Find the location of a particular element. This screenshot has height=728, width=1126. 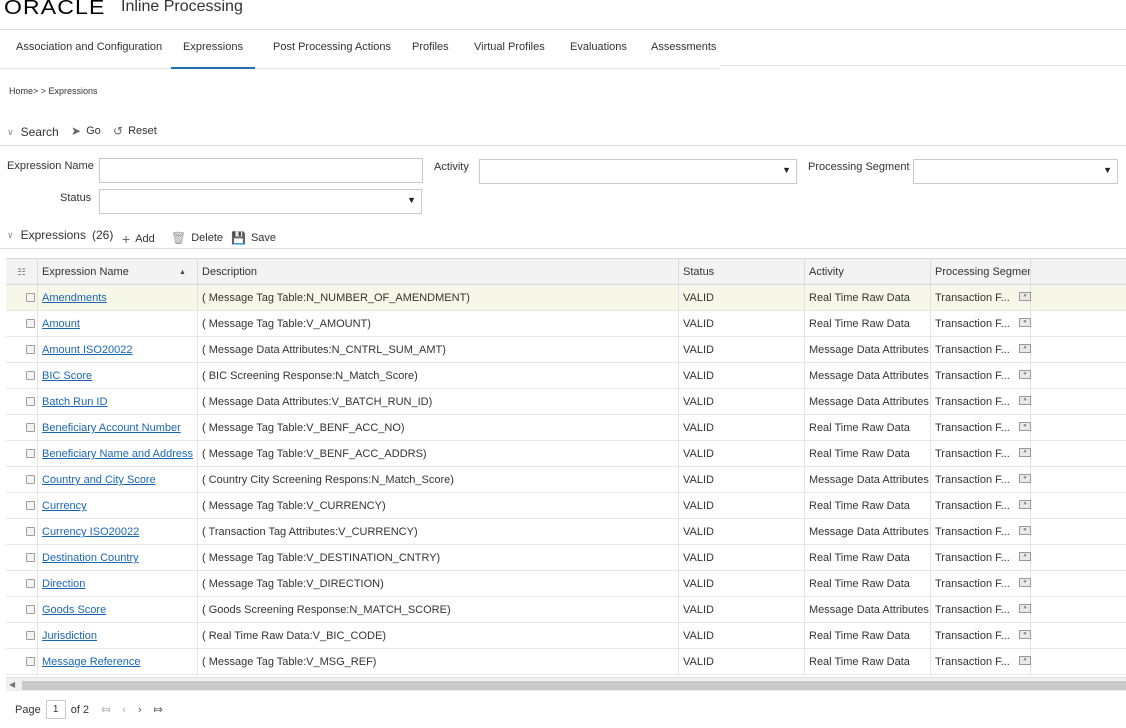

save-button: 💾 Save is located at coordinates (253, 238).